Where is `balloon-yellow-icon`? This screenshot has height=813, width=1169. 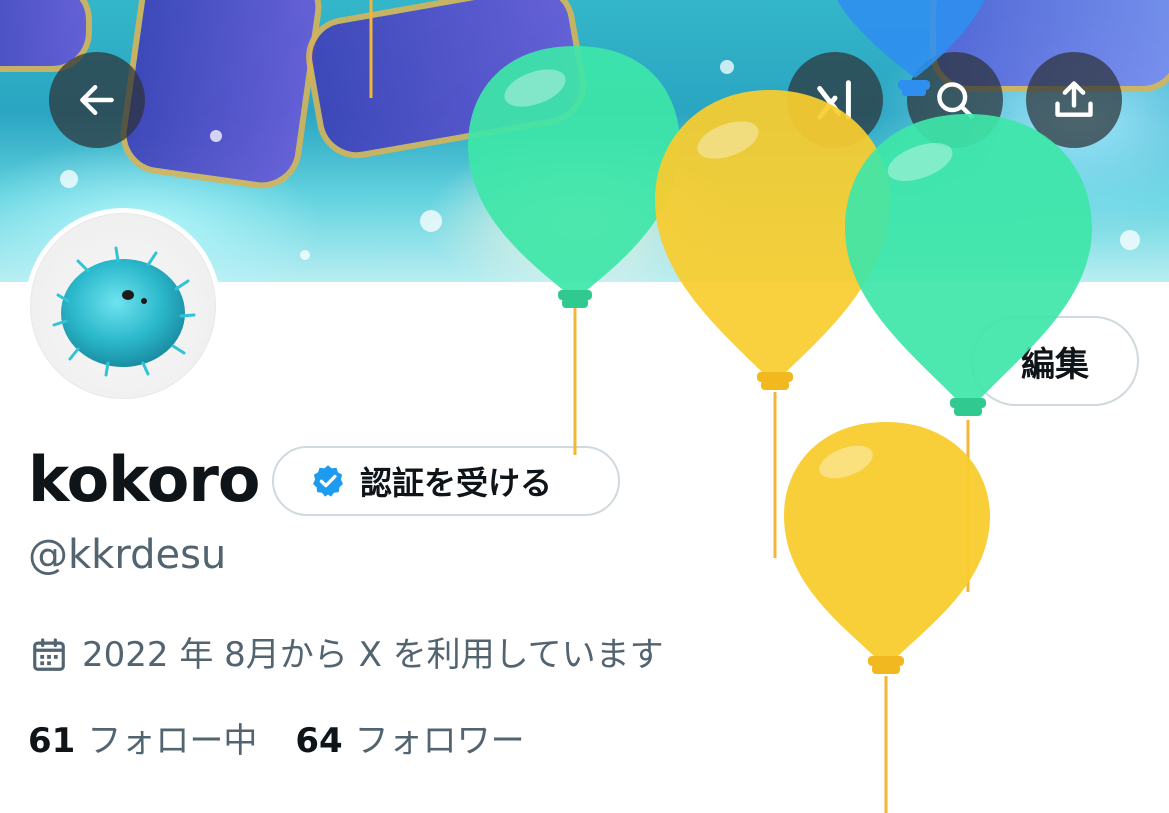
balloon-yellow-icon is located at coordinates (887, 617).